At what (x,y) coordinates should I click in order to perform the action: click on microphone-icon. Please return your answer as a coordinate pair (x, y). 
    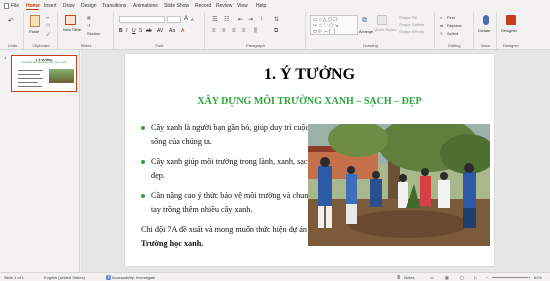
    Looking at the image, I should click on (486, 20).